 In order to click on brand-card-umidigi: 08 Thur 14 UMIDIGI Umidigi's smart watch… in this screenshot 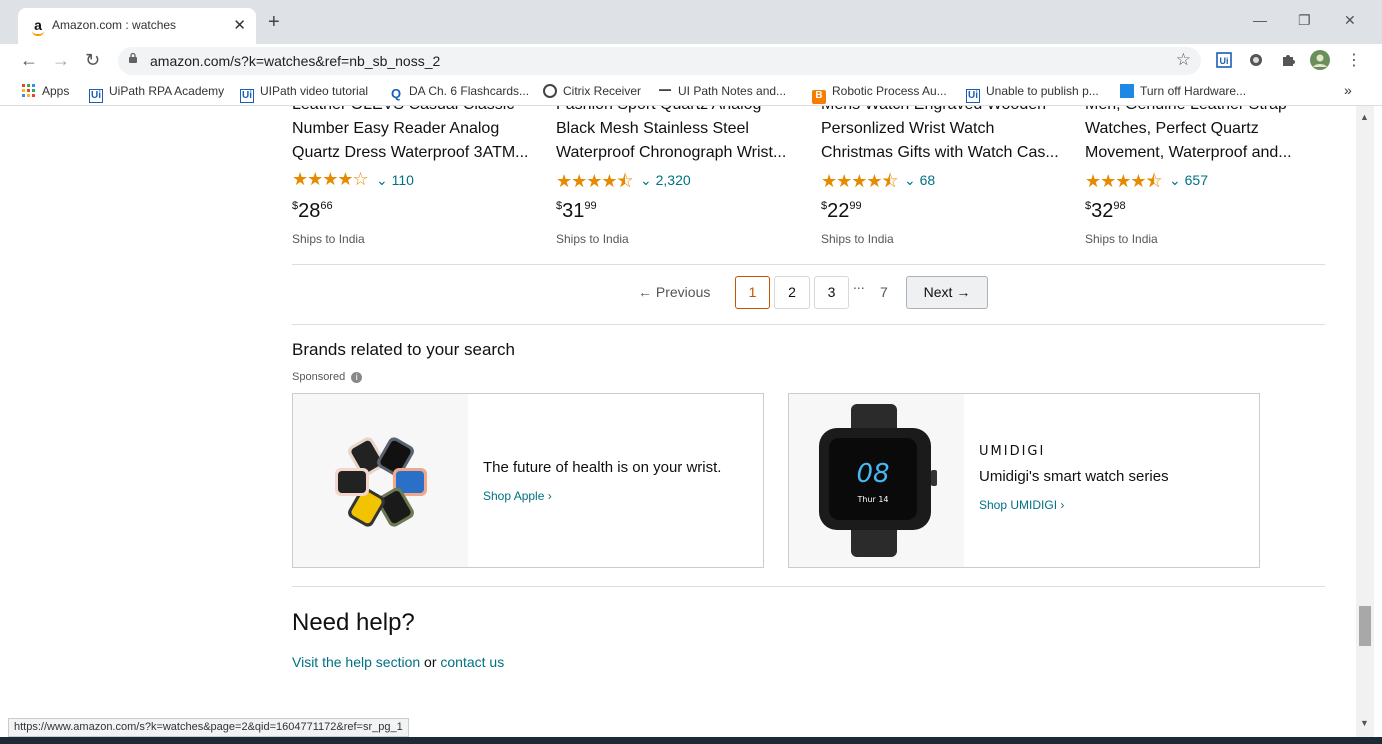, I will do `click(1024, 480)`.